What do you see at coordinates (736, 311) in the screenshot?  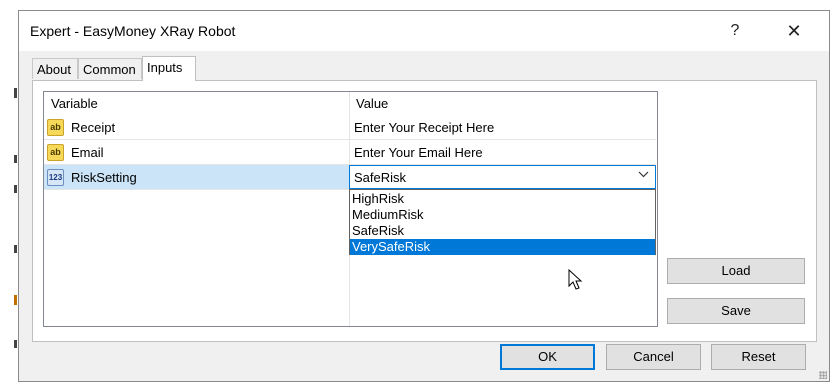 I see `save-button: Save` at bounding box center [736, 311].